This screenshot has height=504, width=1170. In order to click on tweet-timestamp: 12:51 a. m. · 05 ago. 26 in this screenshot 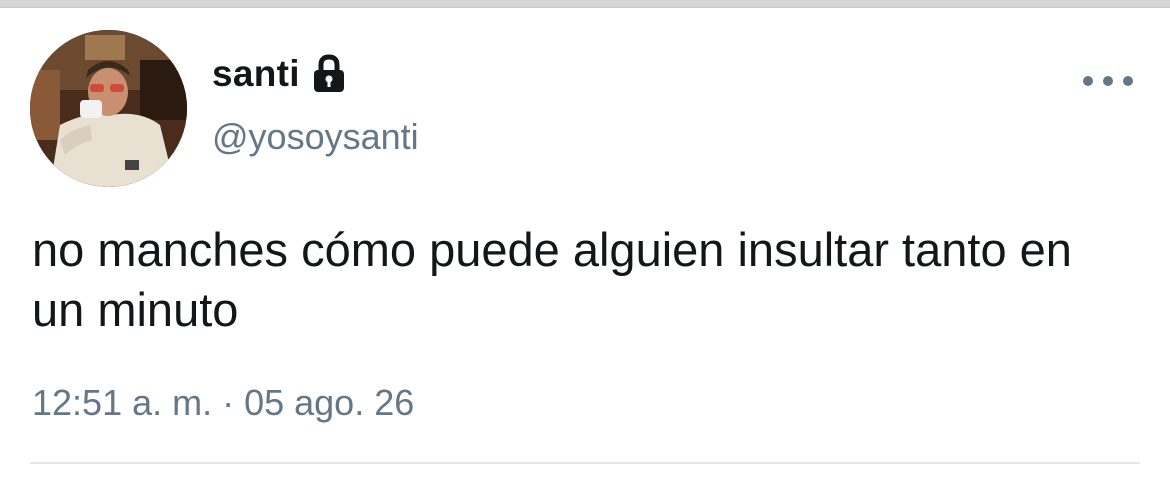, I will do `click(223, 403)`.